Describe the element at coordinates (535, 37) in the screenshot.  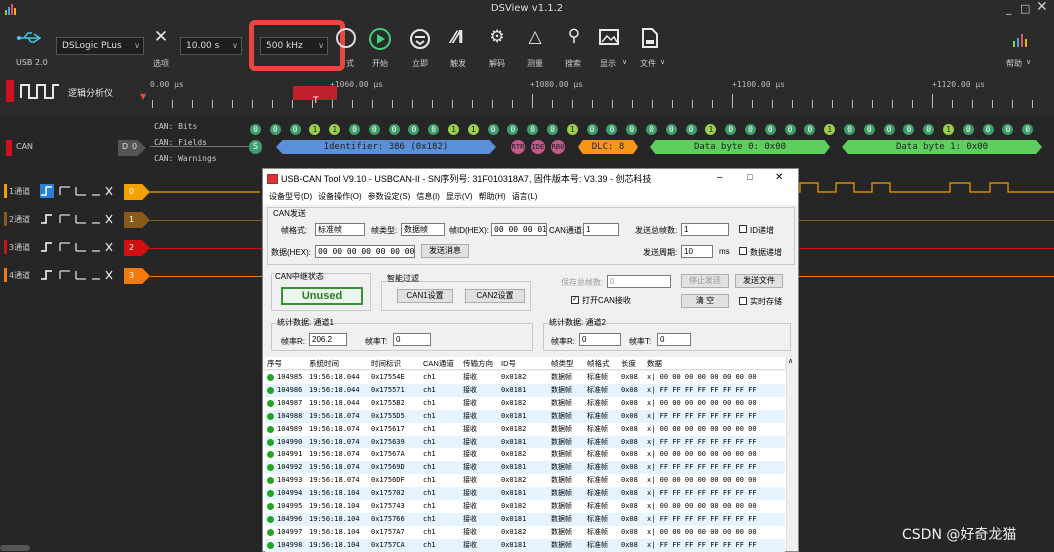
I see `measure-icon: △` at that location.